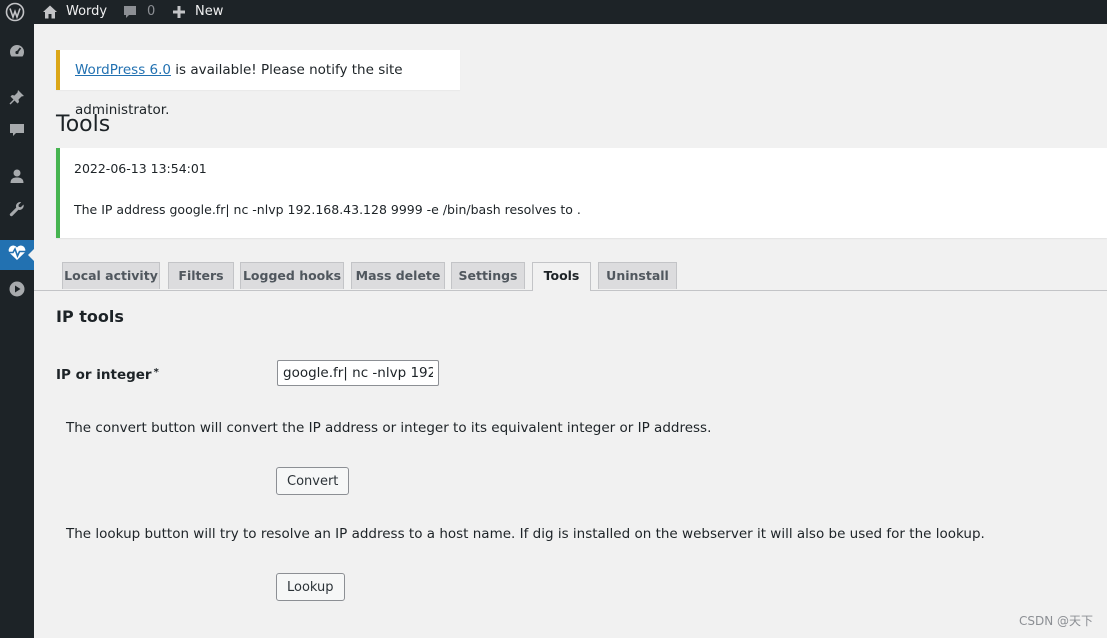 The width and height of the screenshot is (1107, 638). I want to click on tab-mass-delete: Mass delete, so click(398, 275).